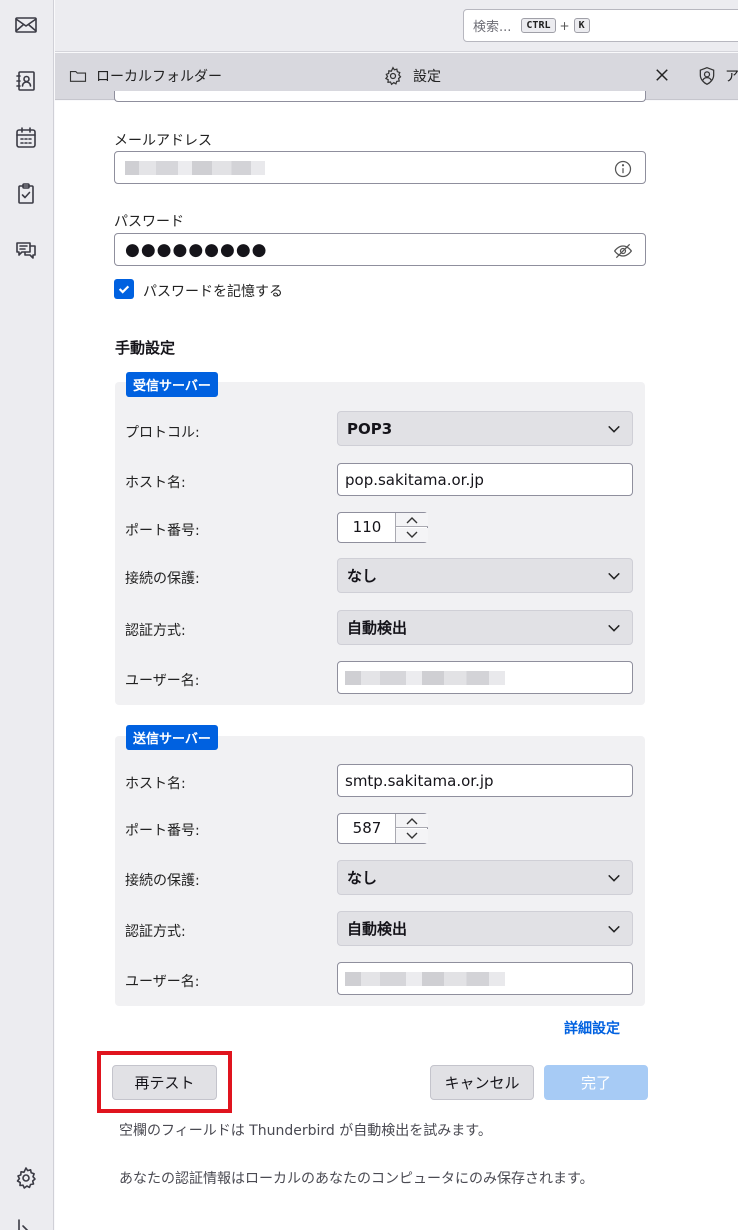 This screenshot has height=1230, width=738. I want to click on name-field, so click(380, 96).